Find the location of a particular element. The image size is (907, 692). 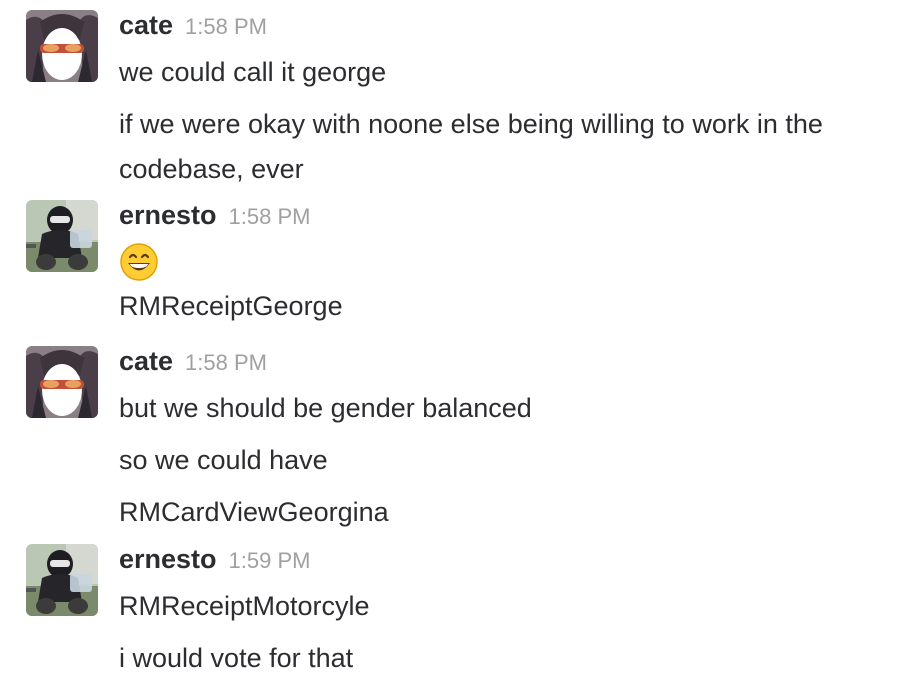

message-text: so we could have is located at coordinates (223, 460).